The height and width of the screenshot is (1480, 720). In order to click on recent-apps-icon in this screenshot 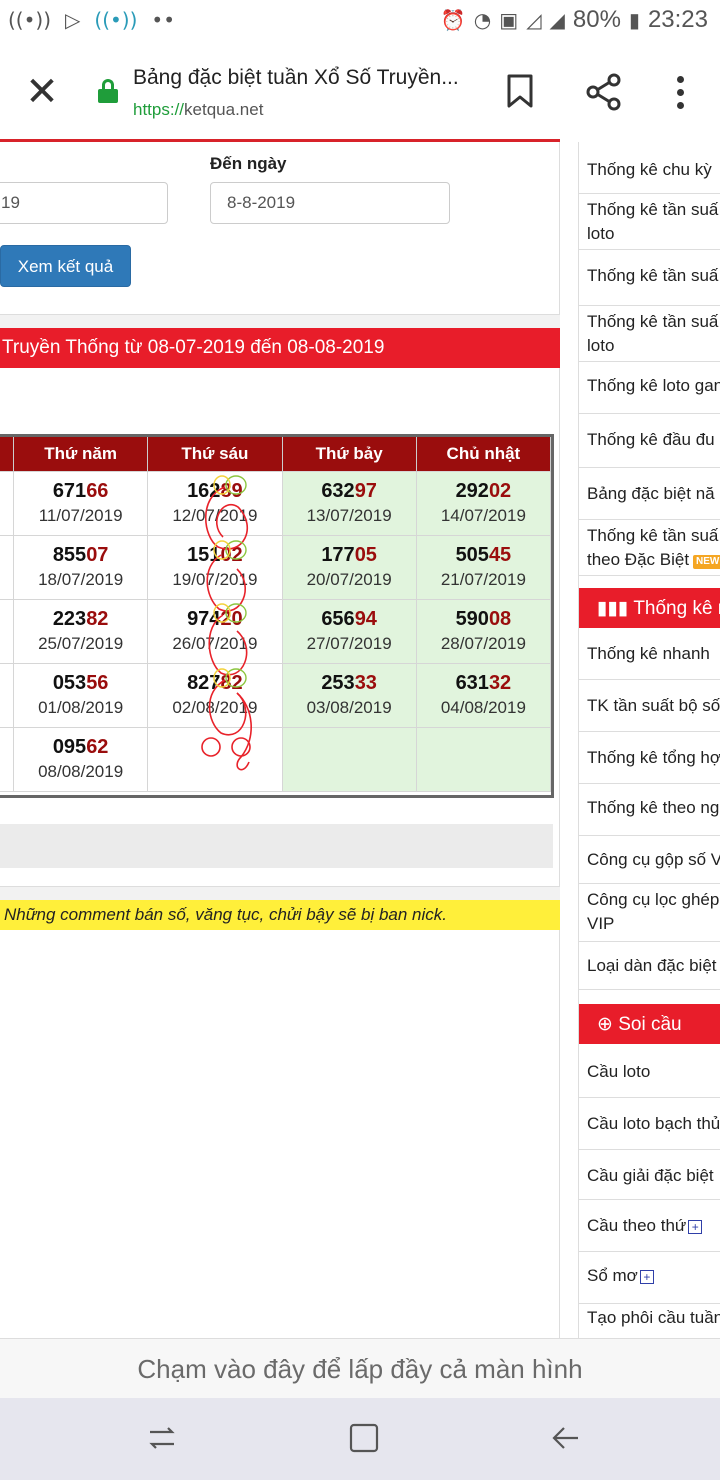, I will do `click(162, 1438)`.